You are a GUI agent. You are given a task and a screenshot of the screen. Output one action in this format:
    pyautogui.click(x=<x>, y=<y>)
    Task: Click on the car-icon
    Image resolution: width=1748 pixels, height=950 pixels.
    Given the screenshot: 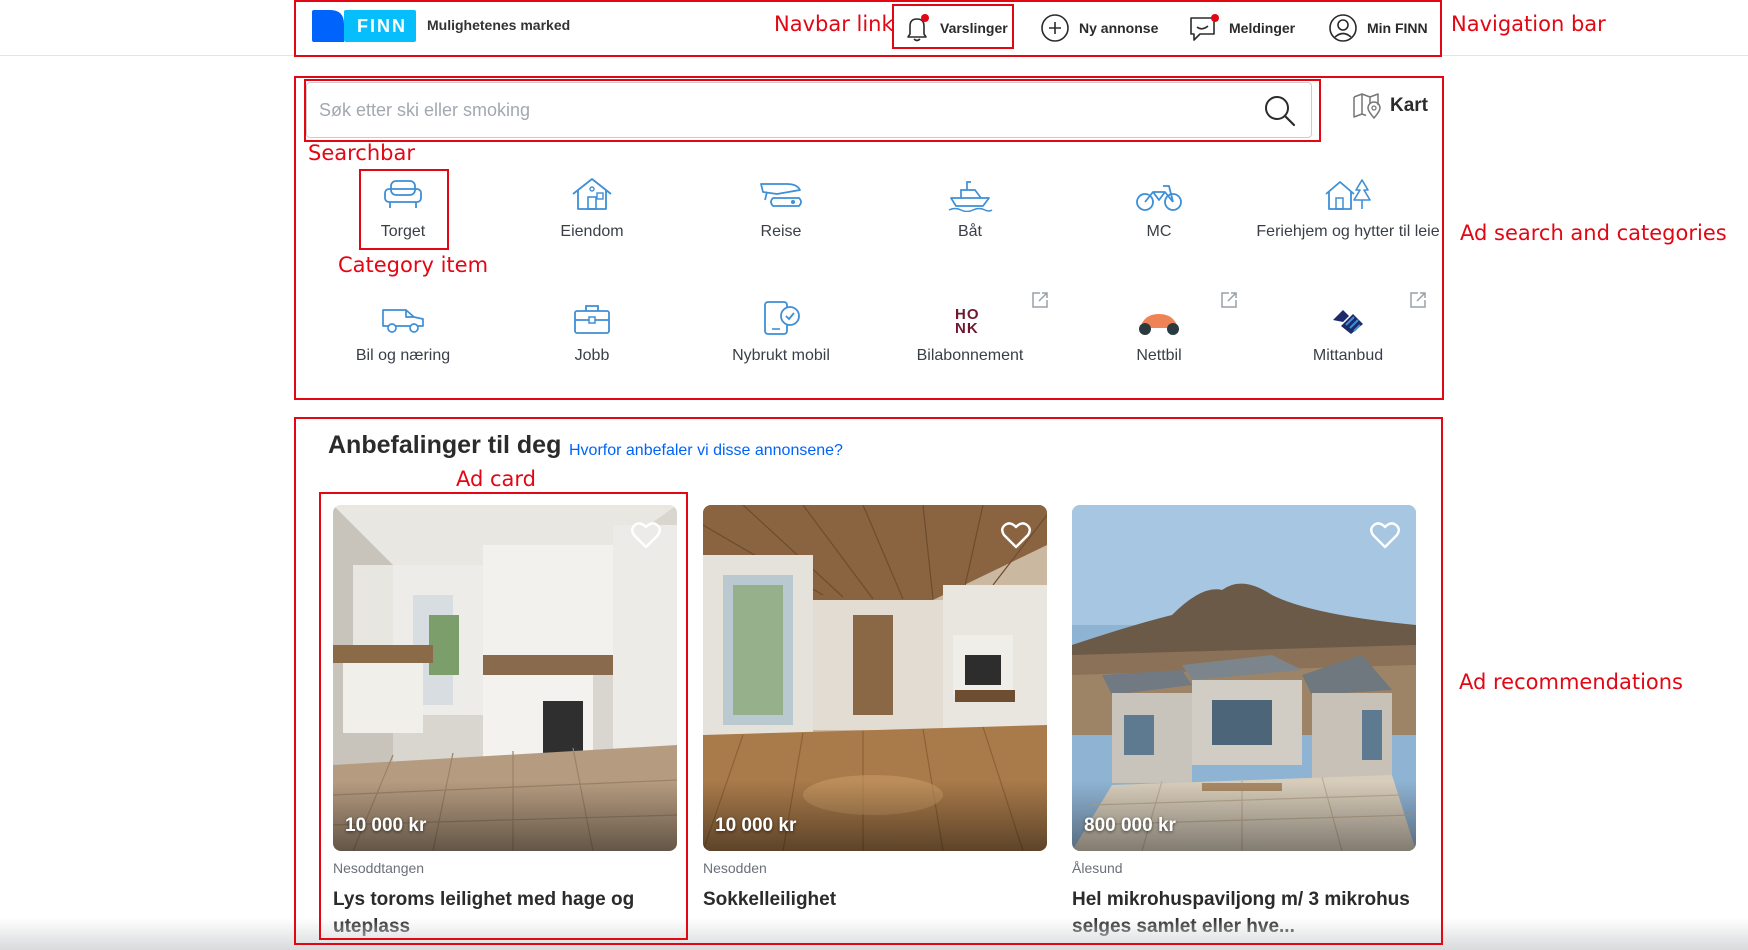 What is the action you would take?
    pyautogui.click(x=403, y=321)
    